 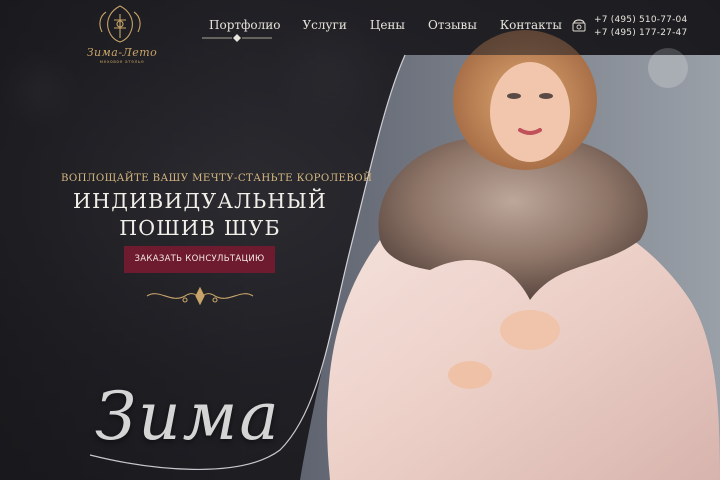 What do you see at coordinates (244, 25) in the screenshot?
I see `nav-item-portfolio: Портфолио` at bounding box center [244, 25].